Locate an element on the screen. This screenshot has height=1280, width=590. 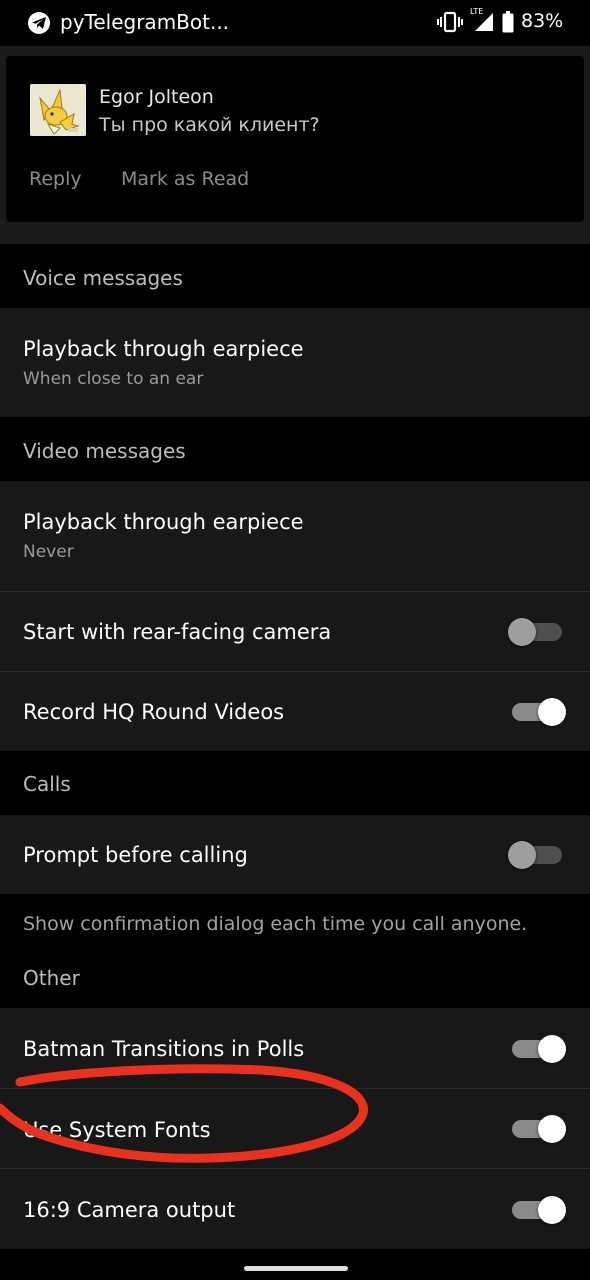
notification-sender: Egor Jolteon is located at coordinates (156, 97).